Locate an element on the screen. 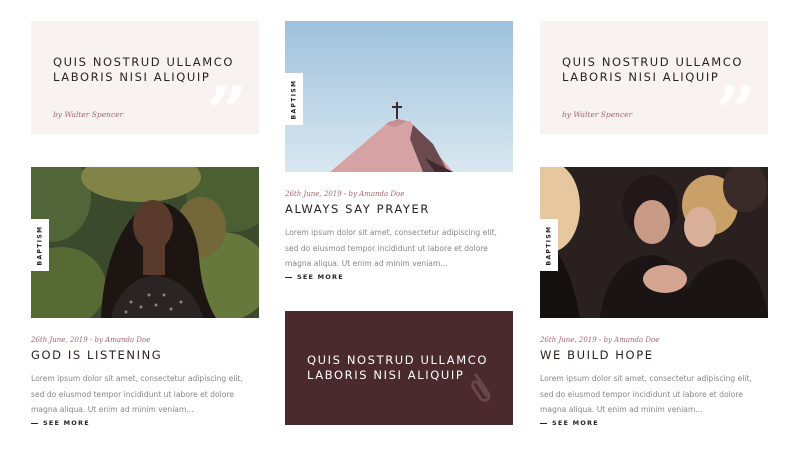 This screenshot has height=450, width=800. post-image-church: BAPTISM is located at coordinates (399, 96).